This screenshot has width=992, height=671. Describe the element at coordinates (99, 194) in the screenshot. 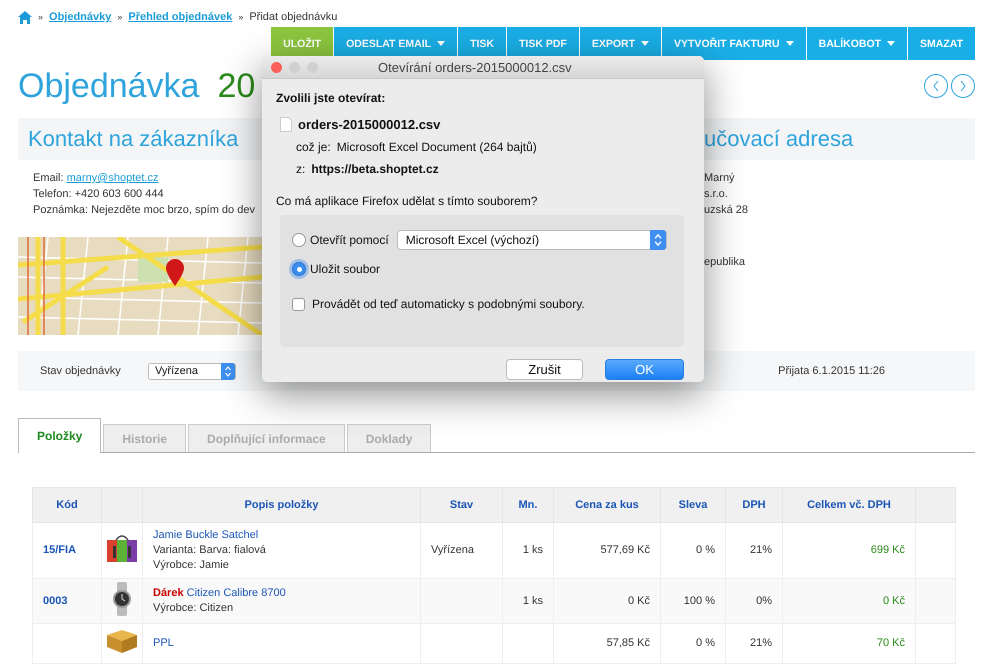

I see `phone-text: Telefon: +420 603 600 444` at that location.